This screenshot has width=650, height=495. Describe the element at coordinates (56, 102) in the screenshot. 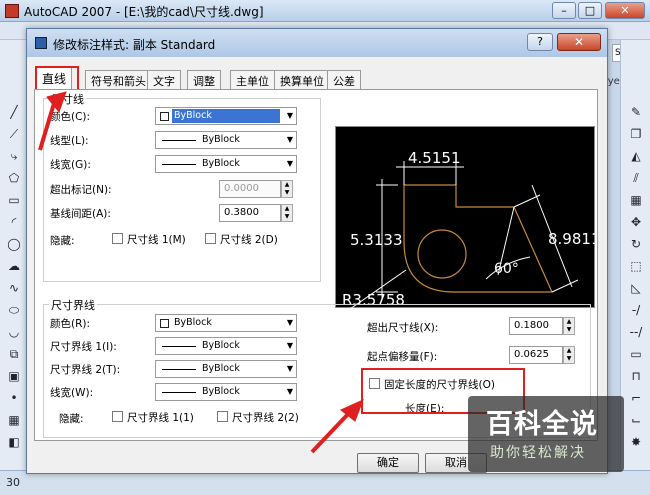

I see `arrow-to-tab-head` at that location.